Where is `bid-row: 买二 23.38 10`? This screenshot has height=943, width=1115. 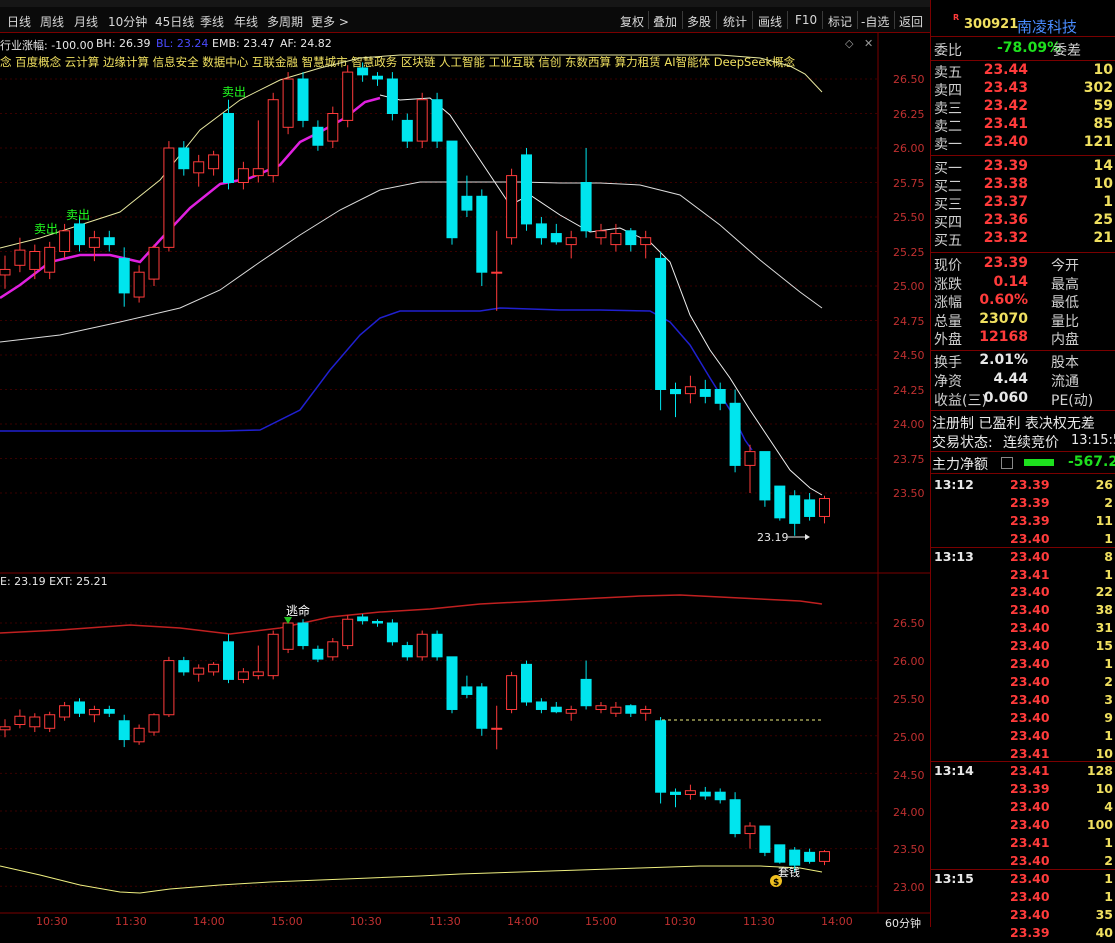
bid-row: 买二 23.38 10 is located at coordinates (1023, 185).